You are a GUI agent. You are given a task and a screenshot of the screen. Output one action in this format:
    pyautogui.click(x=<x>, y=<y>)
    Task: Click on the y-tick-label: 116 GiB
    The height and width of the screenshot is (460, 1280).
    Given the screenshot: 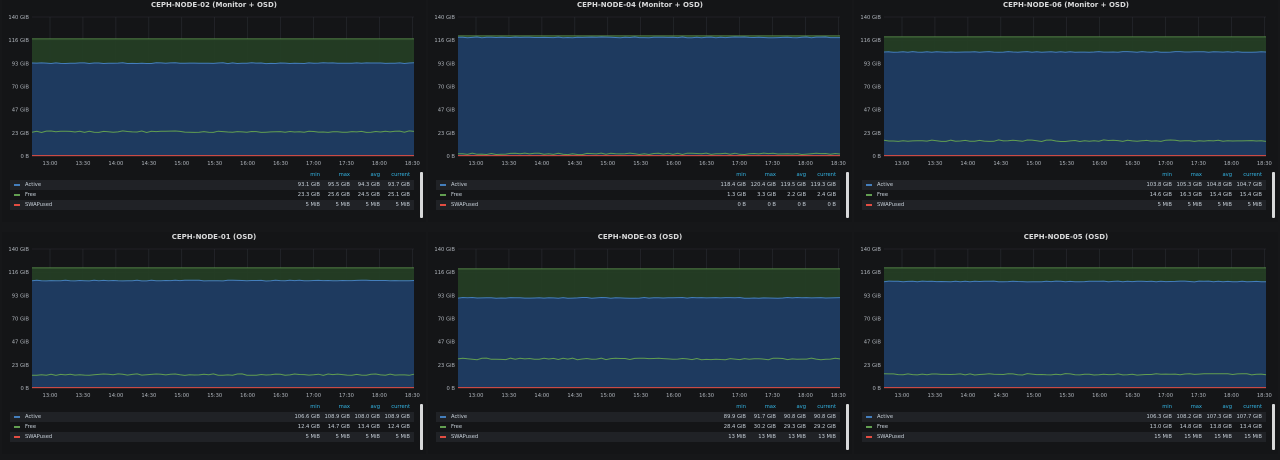 What is the action you would take?
    pyautogui.click(x=444, y=273)
    